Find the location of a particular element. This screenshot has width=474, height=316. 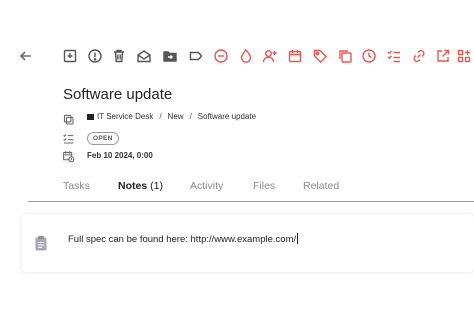

tab-label: Files is located at coordinates (264, 186).